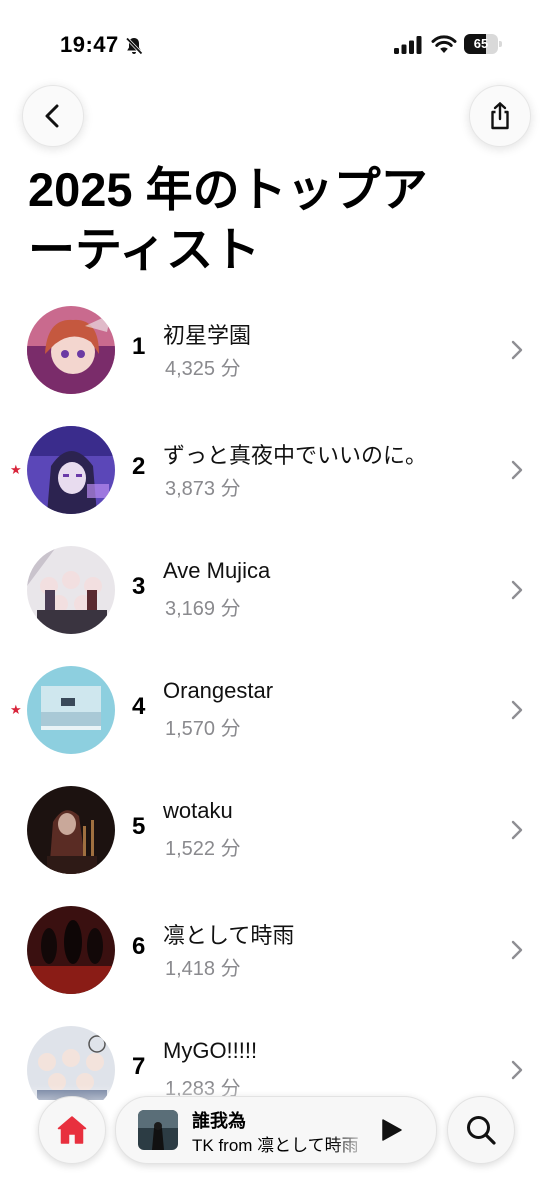 This screenshot has height=1200, width=552. What do you see at coordinates (207, 335) in the screenshot?
I see `artist-name: 初星学園` at bounding box center [207, 335].